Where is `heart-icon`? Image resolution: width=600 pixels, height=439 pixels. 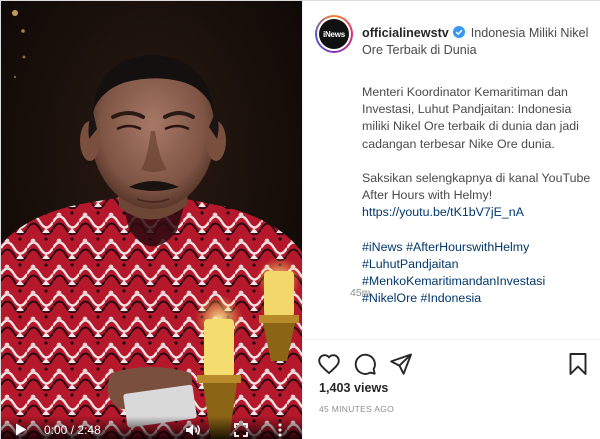
heart-icon is located at coordinates (329, 364).